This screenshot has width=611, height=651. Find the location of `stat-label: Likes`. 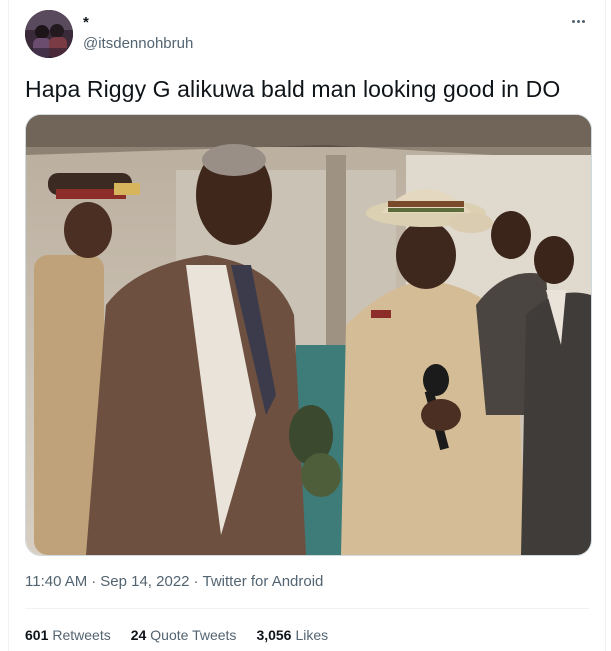

stat-label: Likes is located at coordinates (312, 635).